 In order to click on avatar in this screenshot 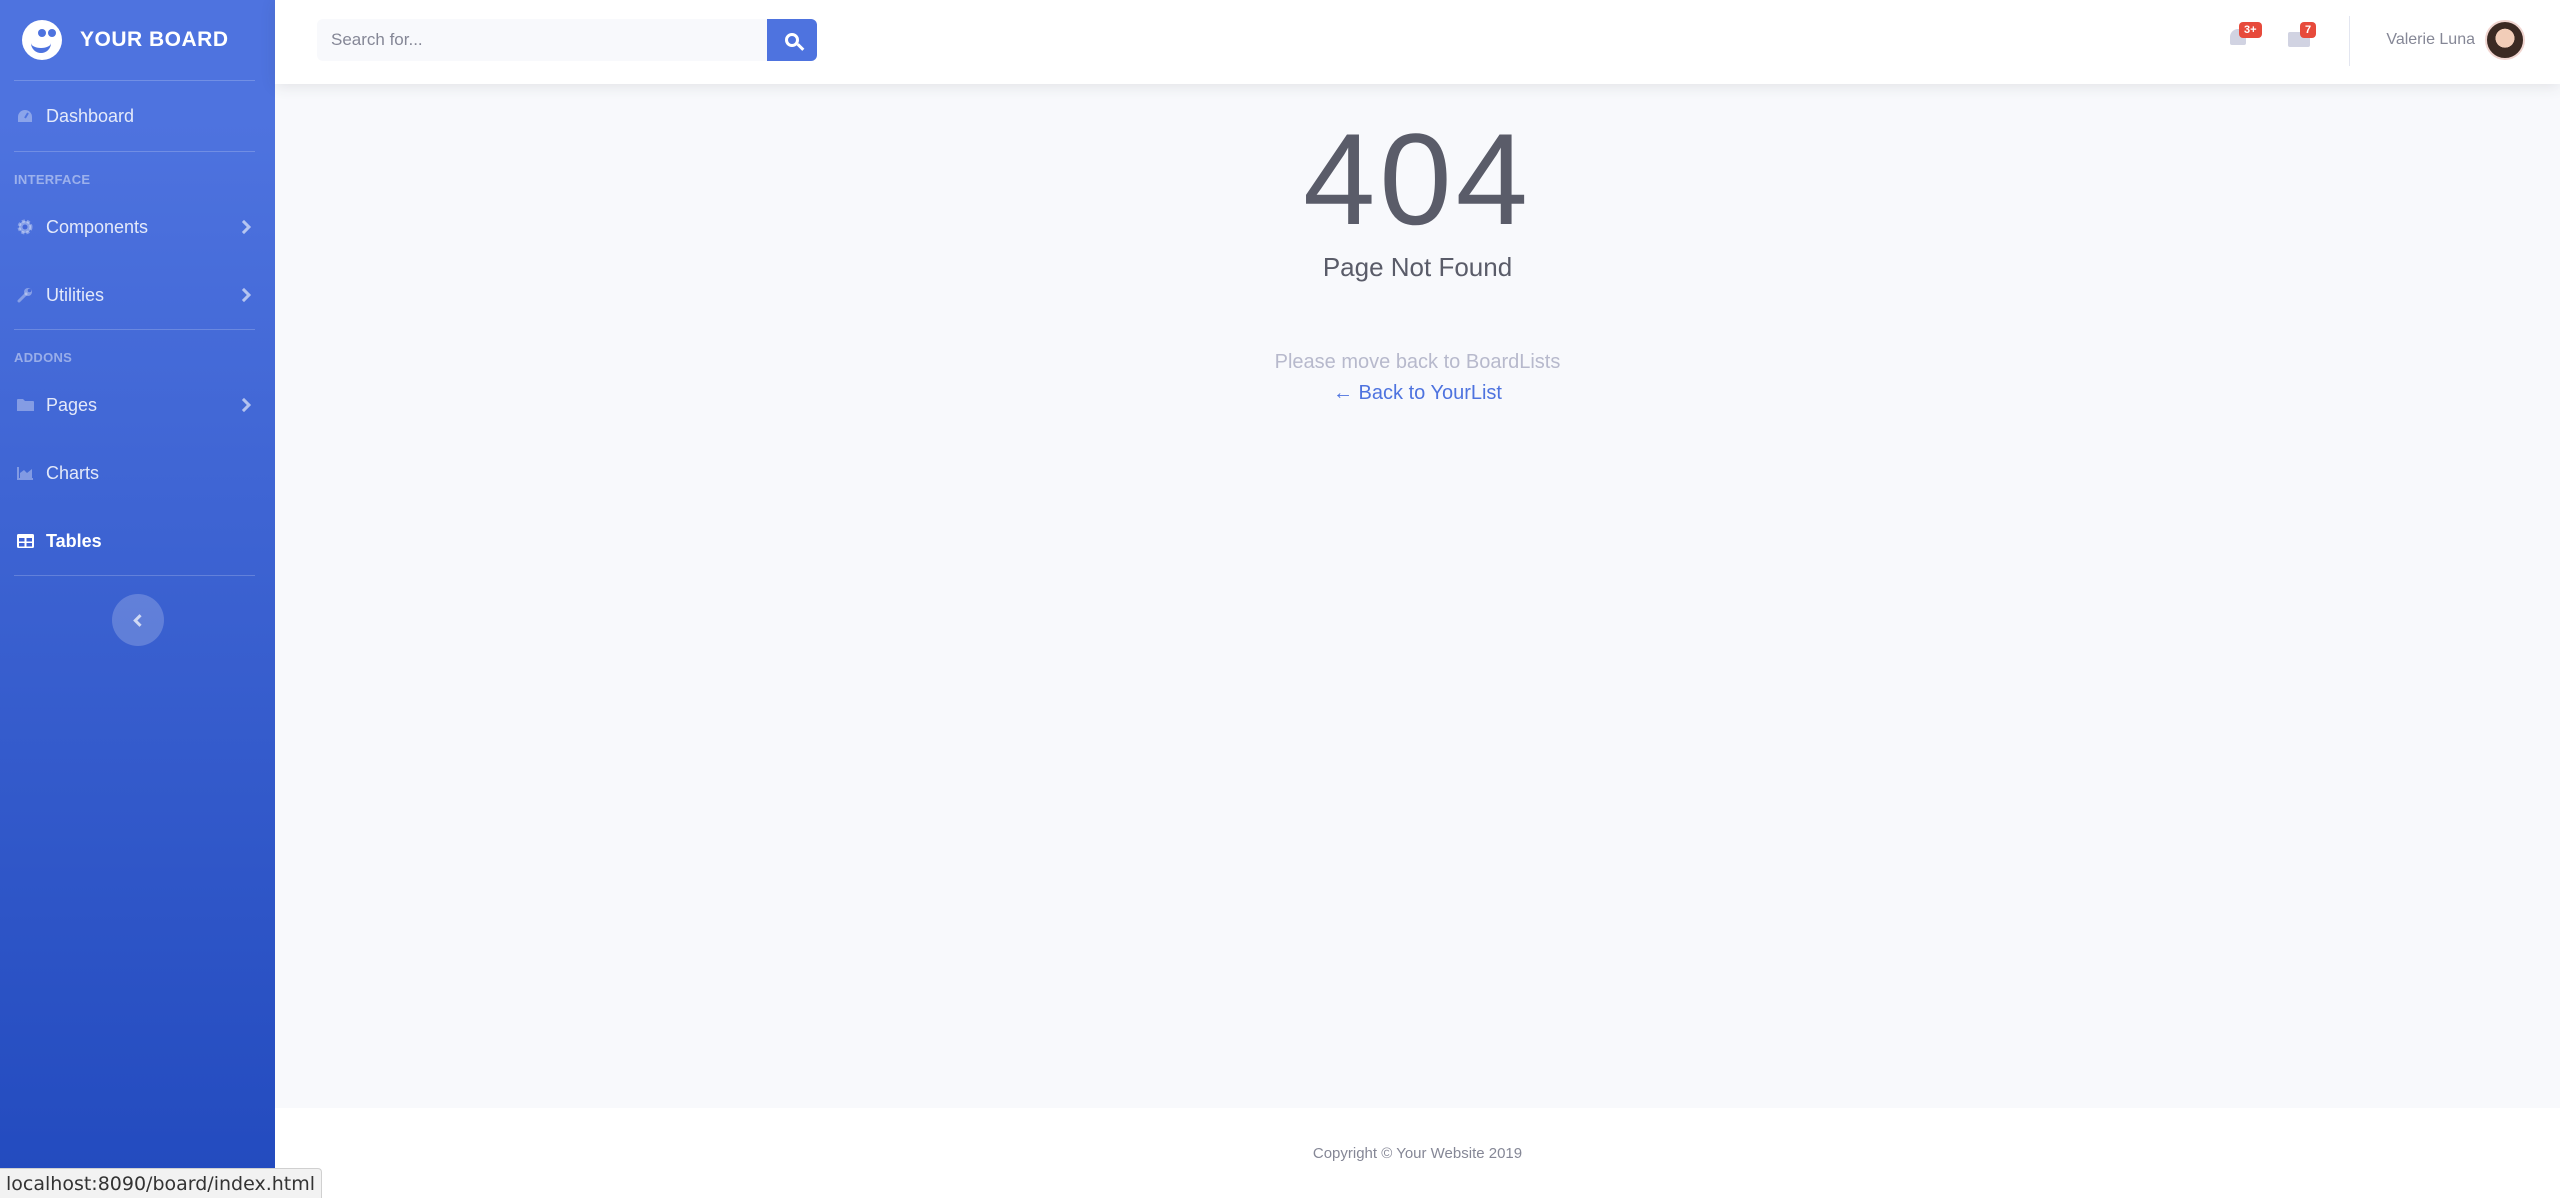, I will do `click(2505, 40)`.